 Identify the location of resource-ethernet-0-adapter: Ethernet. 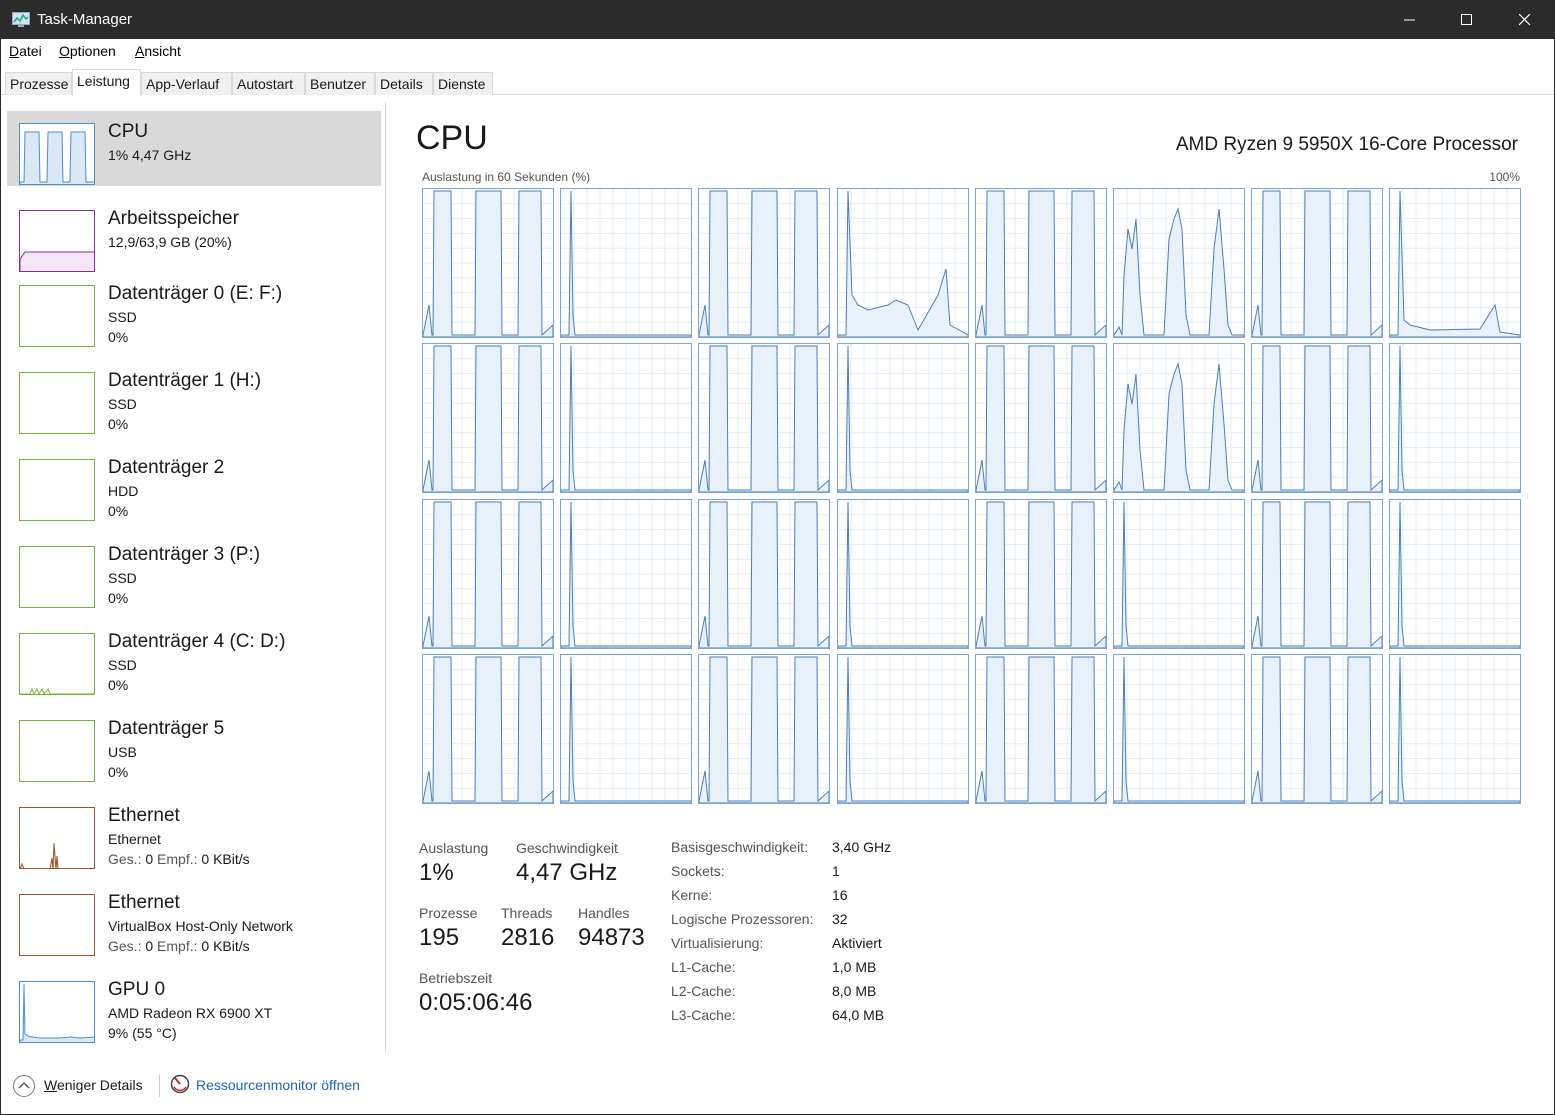
(134, 839).